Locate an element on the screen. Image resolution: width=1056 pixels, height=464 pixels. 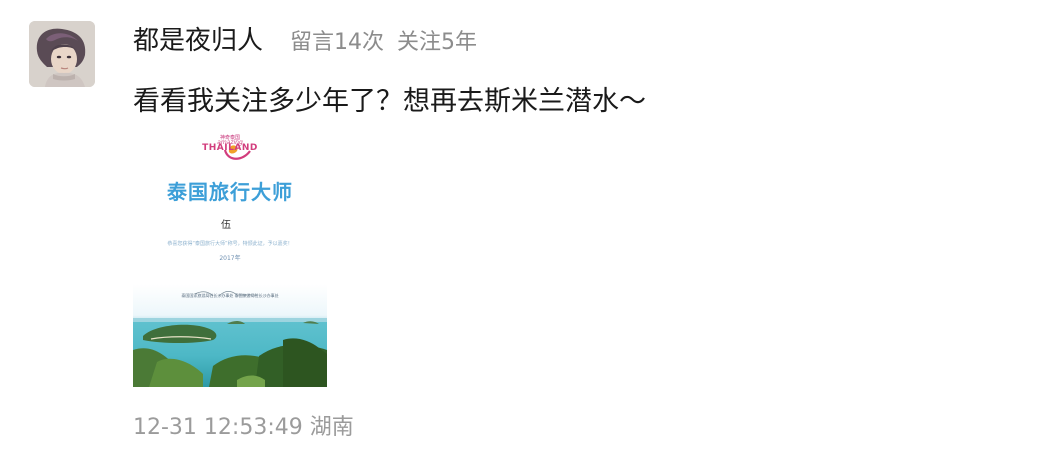
certificate-signer: 泰国国家旅游局驻长沙办事处 泰国旅游局驻长沙办事处 is located at coordinates (230, 295).